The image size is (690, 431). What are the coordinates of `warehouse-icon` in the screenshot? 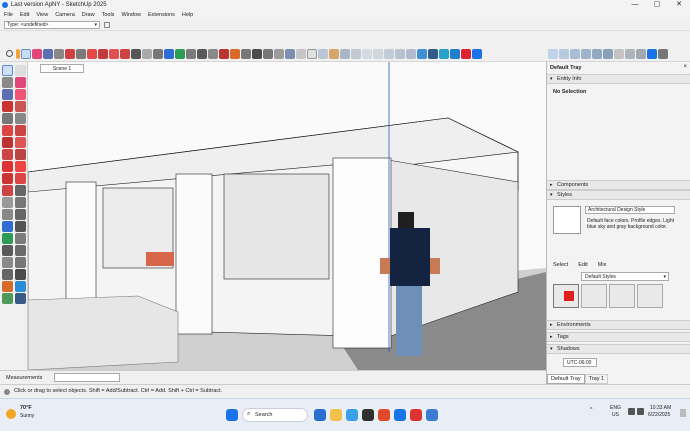 It's located at (455, 53).